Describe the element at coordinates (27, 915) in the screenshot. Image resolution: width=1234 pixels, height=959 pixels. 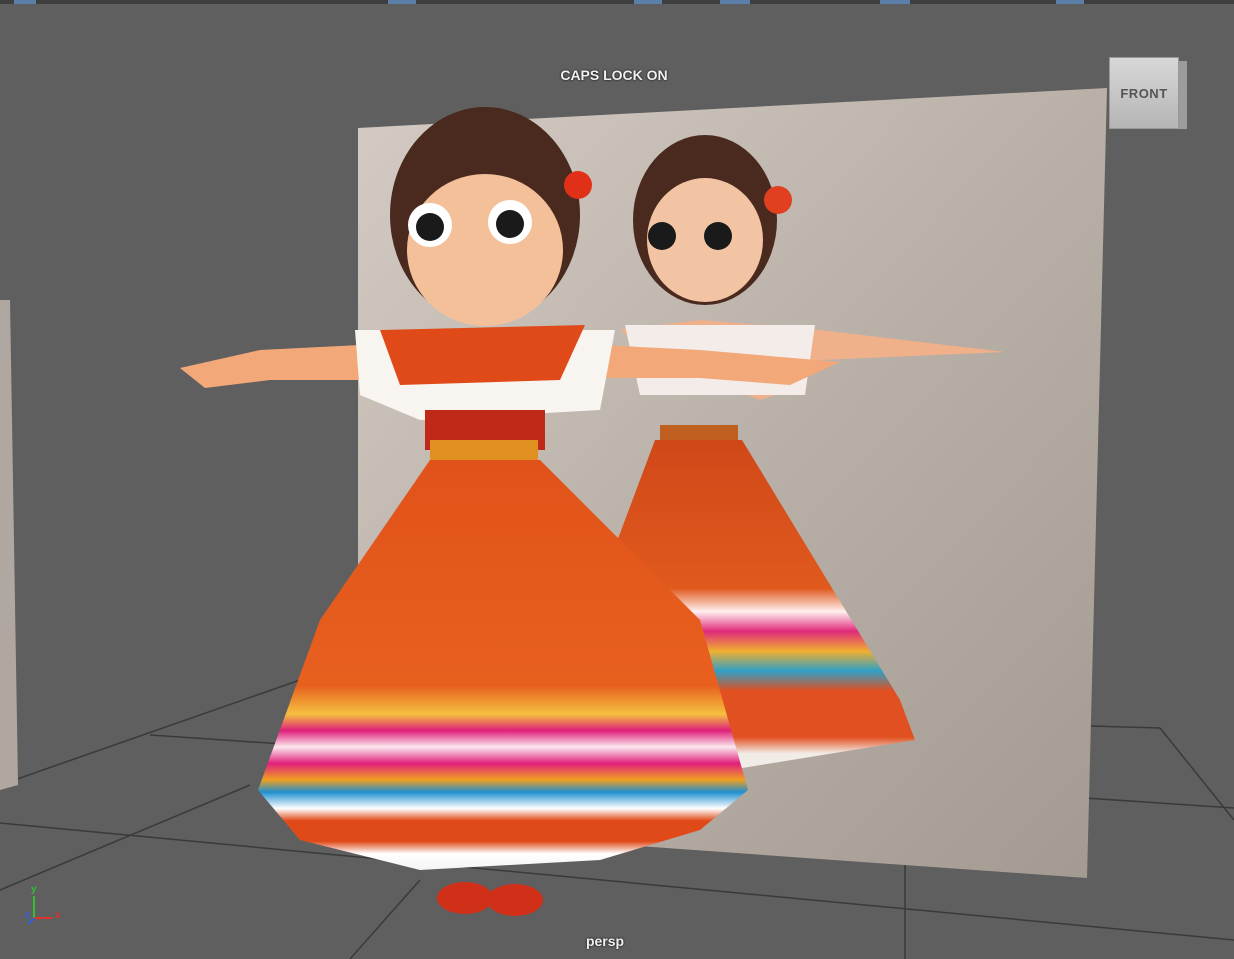
I see `axis-z-label: z` at that location.